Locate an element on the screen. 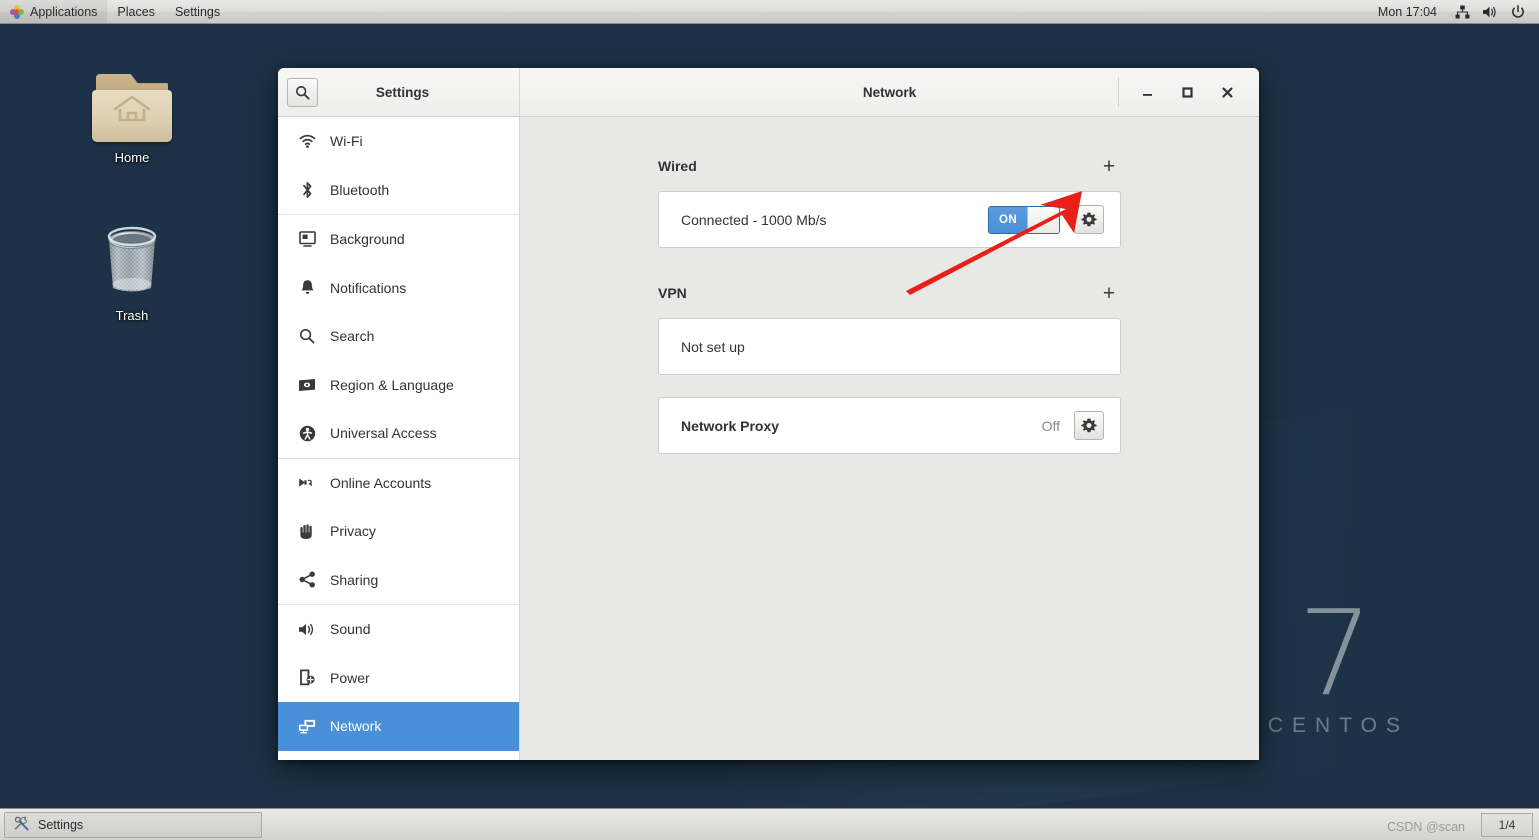 This screenshot has width=1539, height=840. places-menu: Places is located at coordinates (136, 11).